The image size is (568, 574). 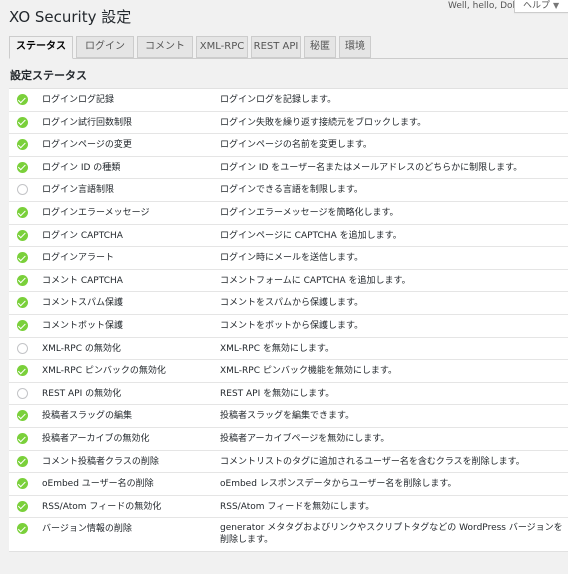 I want to click on tab-rest-api: REST API, so click(x=276, y=47).